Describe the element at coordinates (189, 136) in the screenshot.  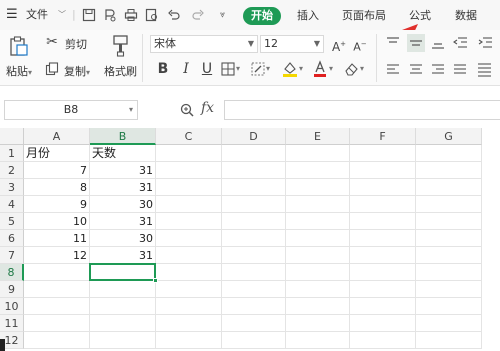
I see `column-header-c: C` at that location.